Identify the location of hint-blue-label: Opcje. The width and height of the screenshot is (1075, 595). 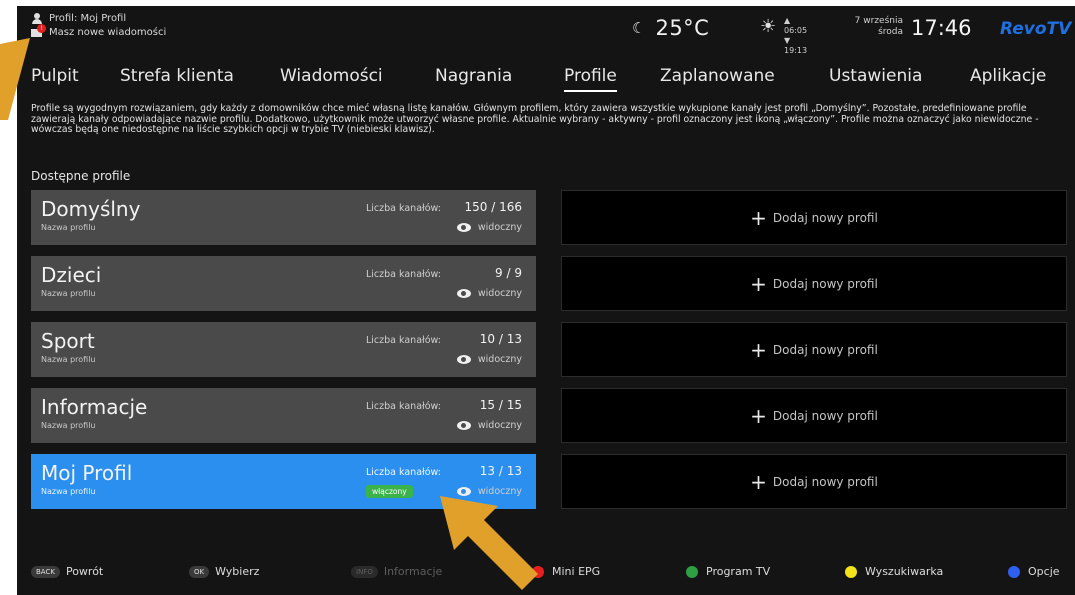
(1044, 571).